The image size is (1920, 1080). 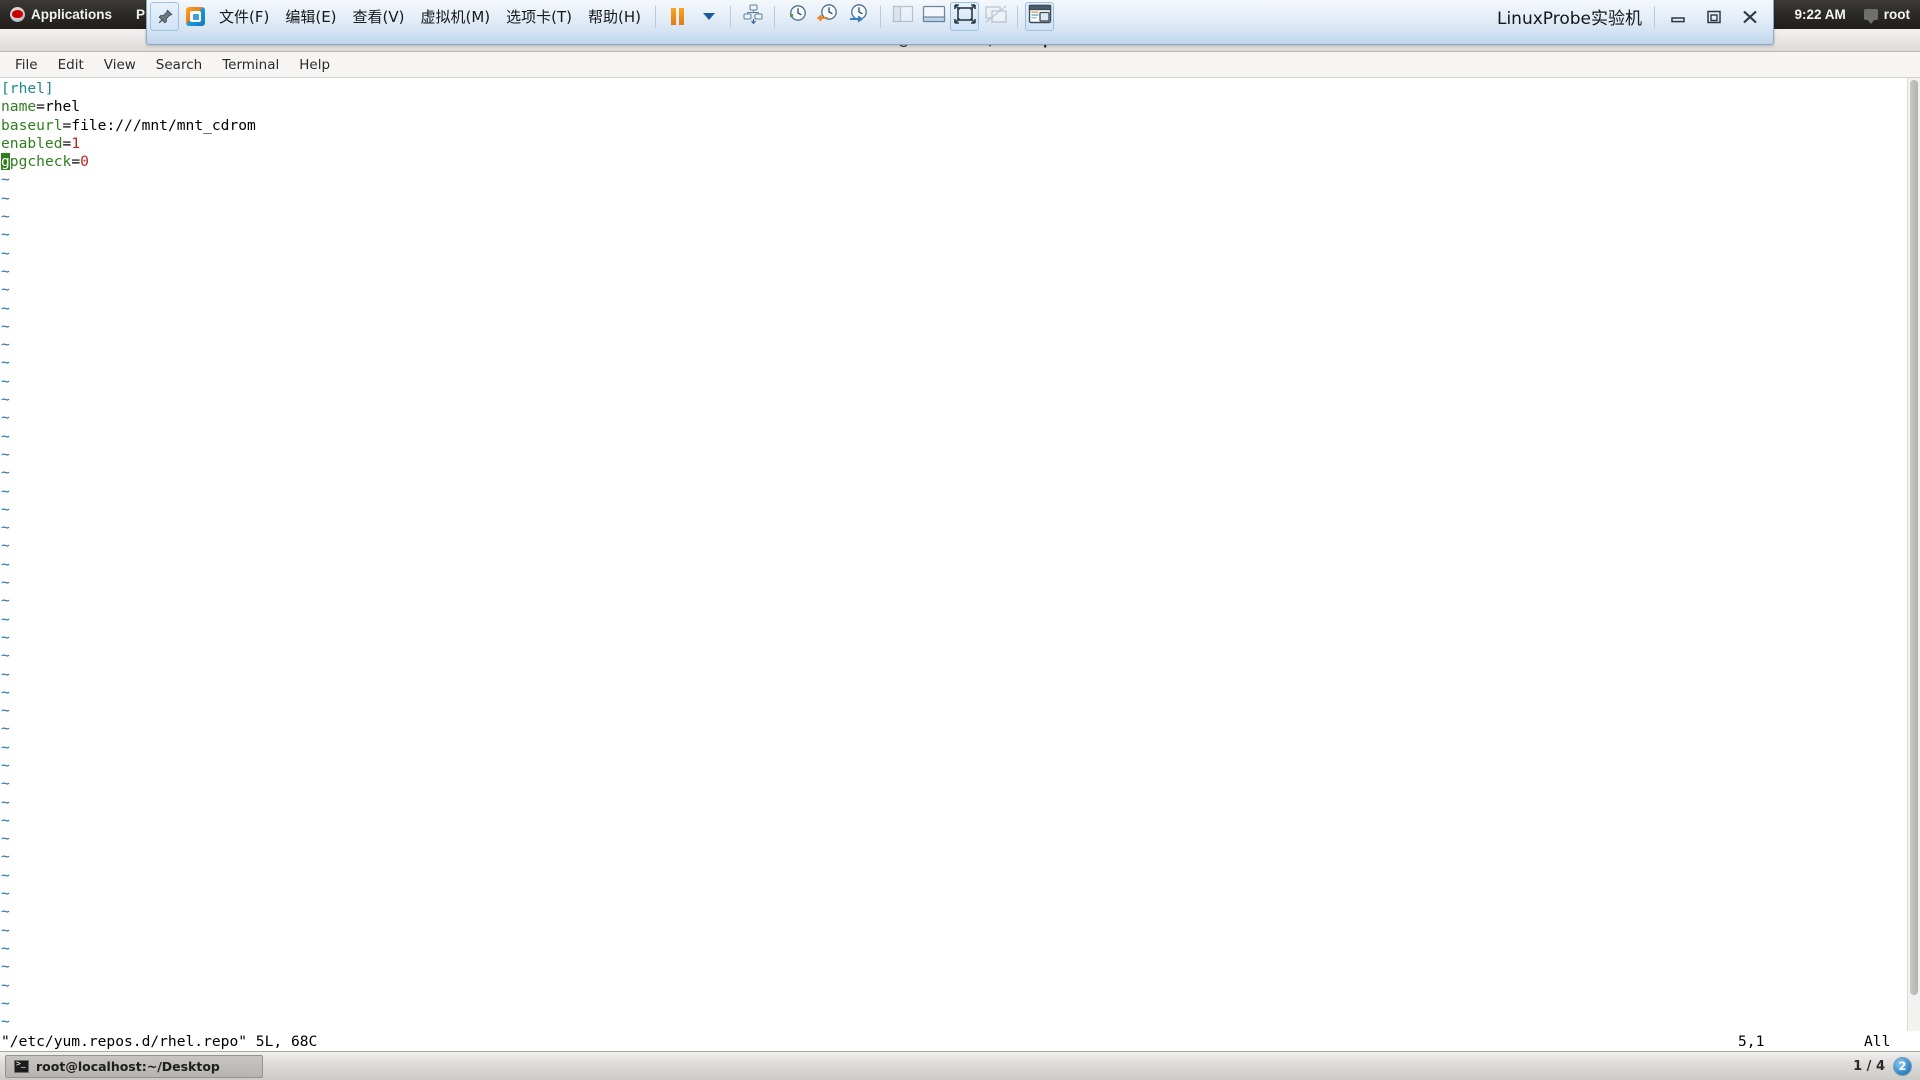 What do you see at coordinates (1896, 14) in the screenshot?
I see `panel-user-label: root` at bounding box center [1896, 14].